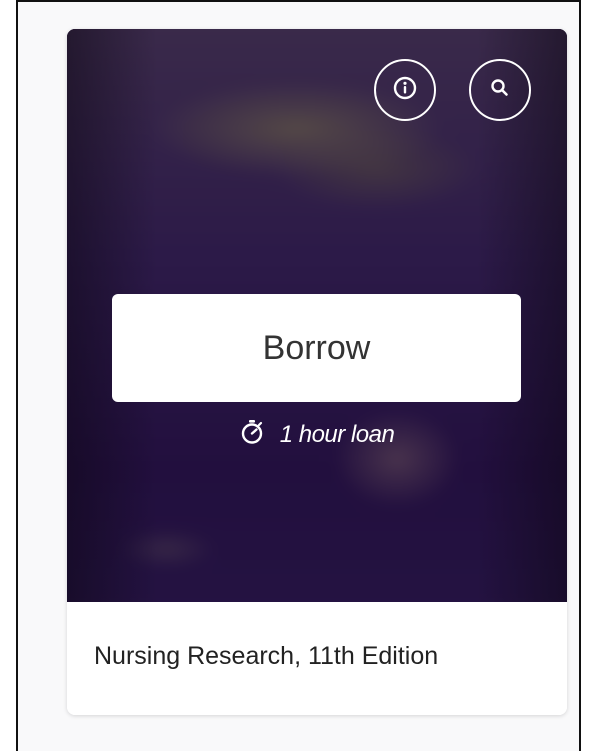  I want to click on search-icon, so click(500, 90).